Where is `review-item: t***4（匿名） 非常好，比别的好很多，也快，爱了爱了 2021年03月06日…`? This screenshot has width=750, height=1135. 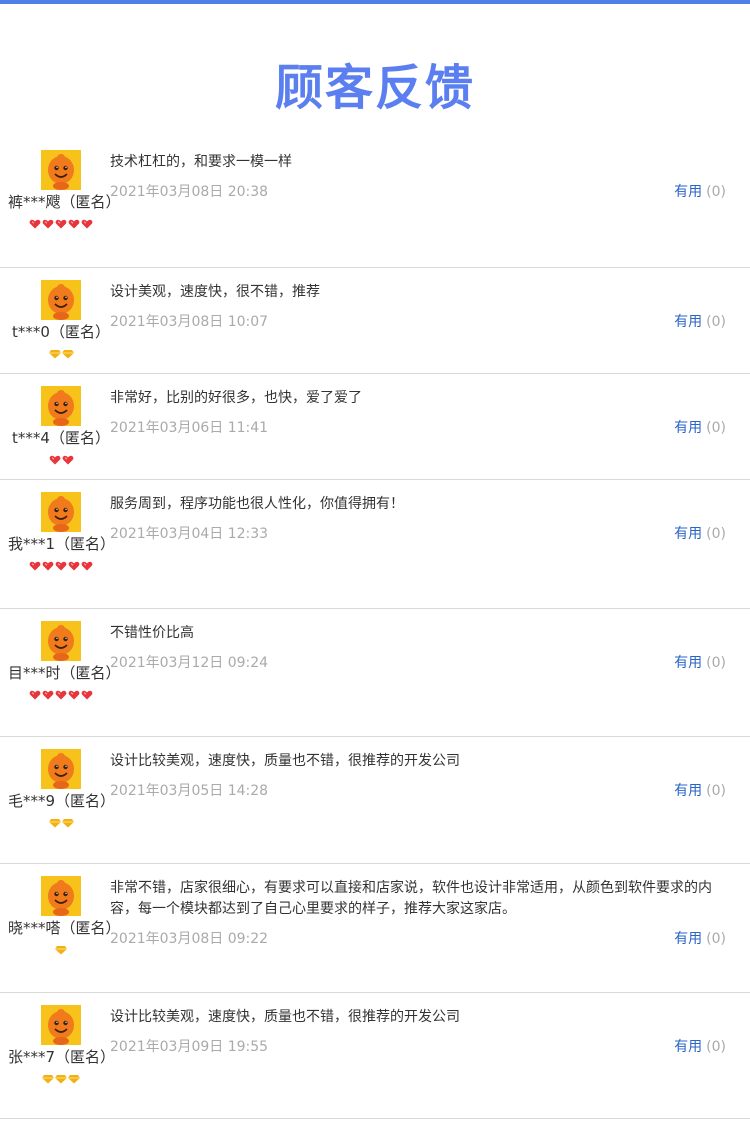 review-item: t***4（匿名） 非常好，比别的好很多，也快，爱了爱了 2021年03月06日… is located at coordinates (375, 427).